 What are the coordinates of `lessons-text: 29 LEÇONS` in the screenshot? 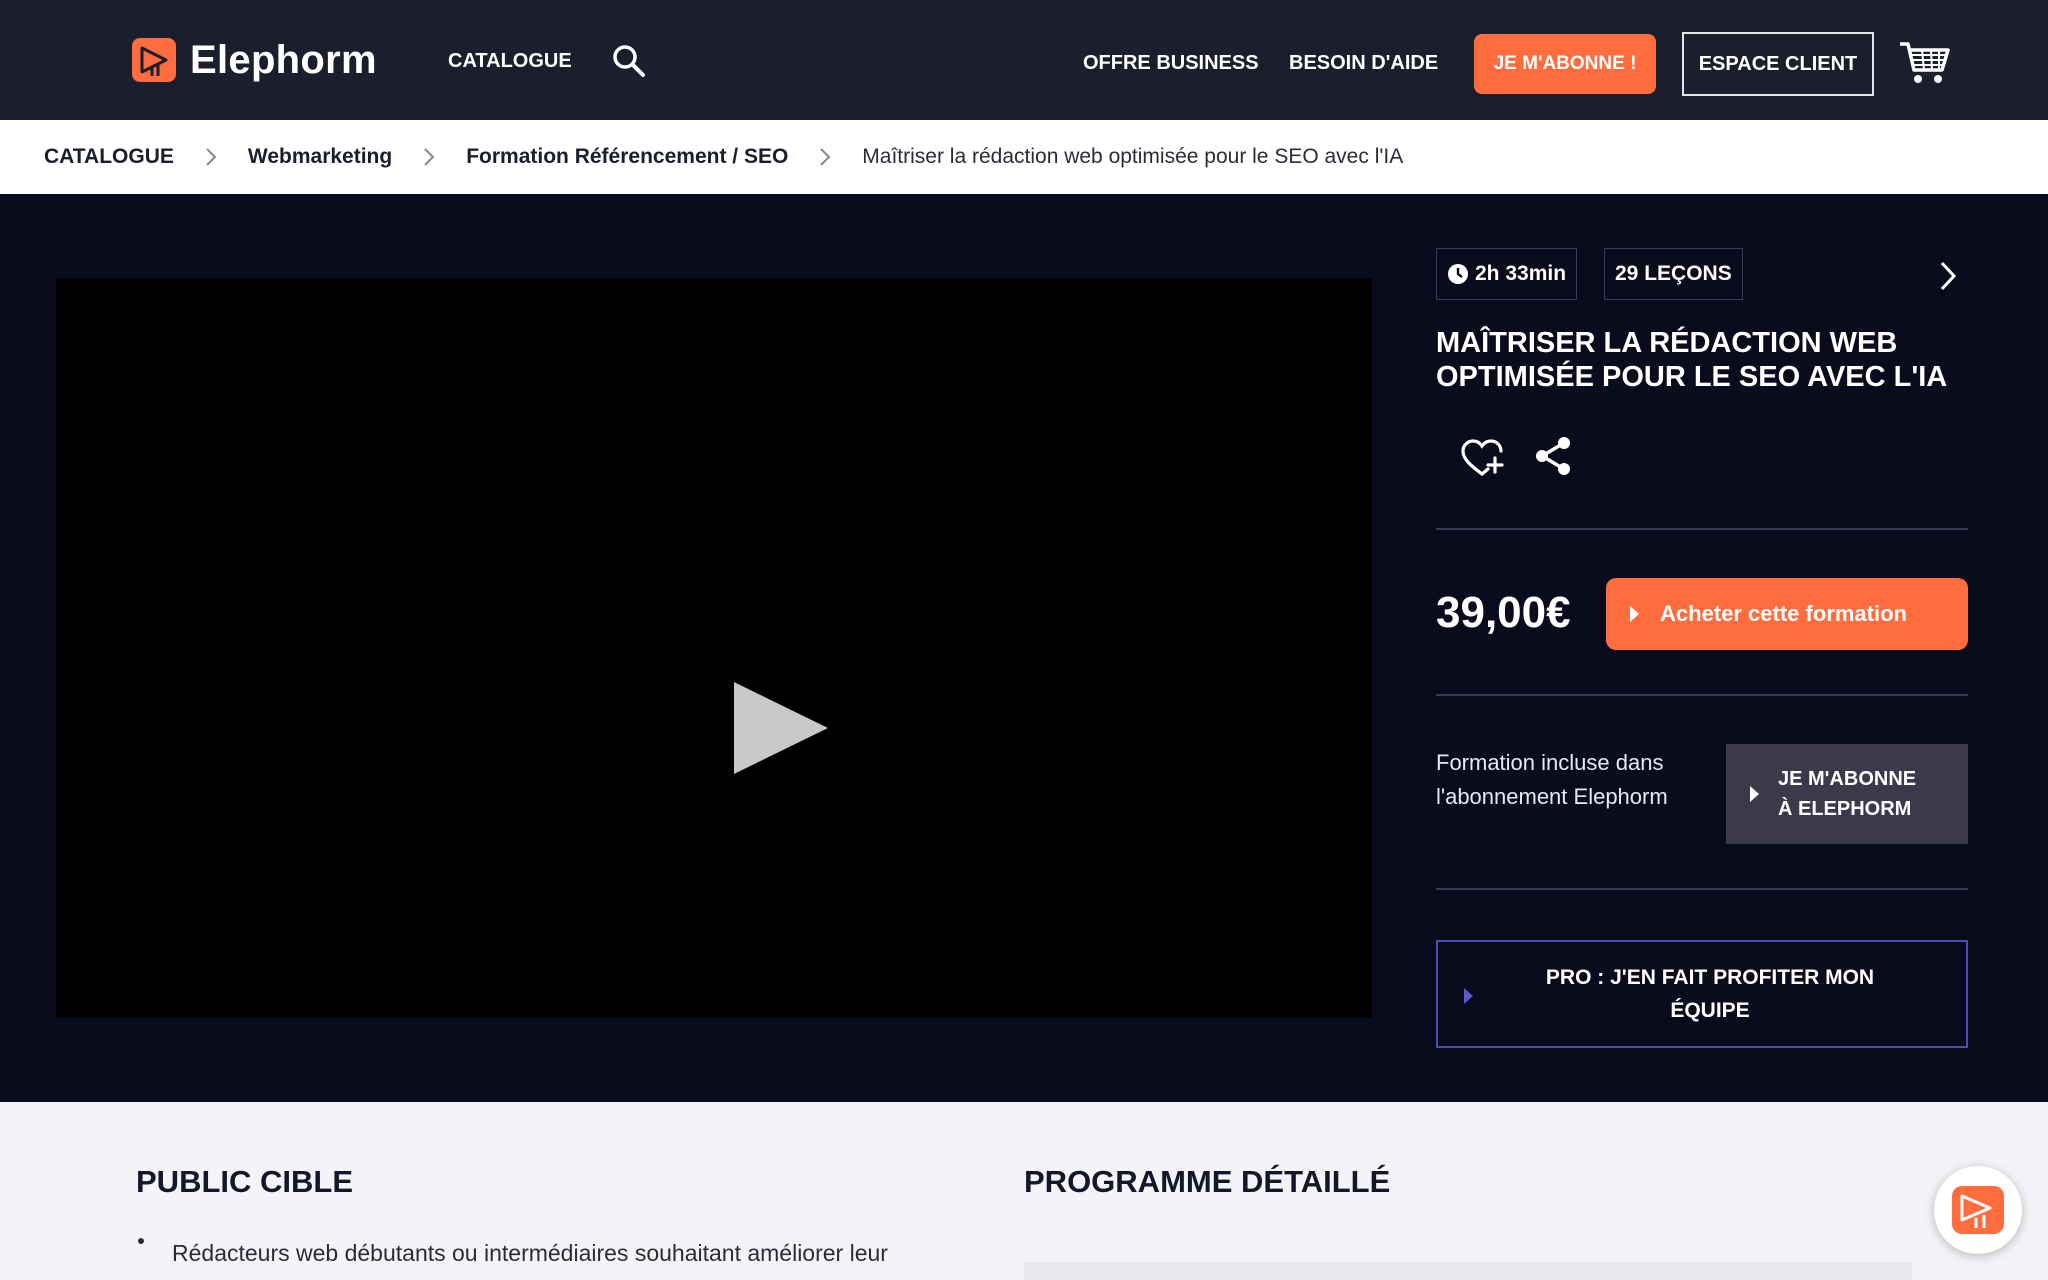 It's located at (1673, 273).